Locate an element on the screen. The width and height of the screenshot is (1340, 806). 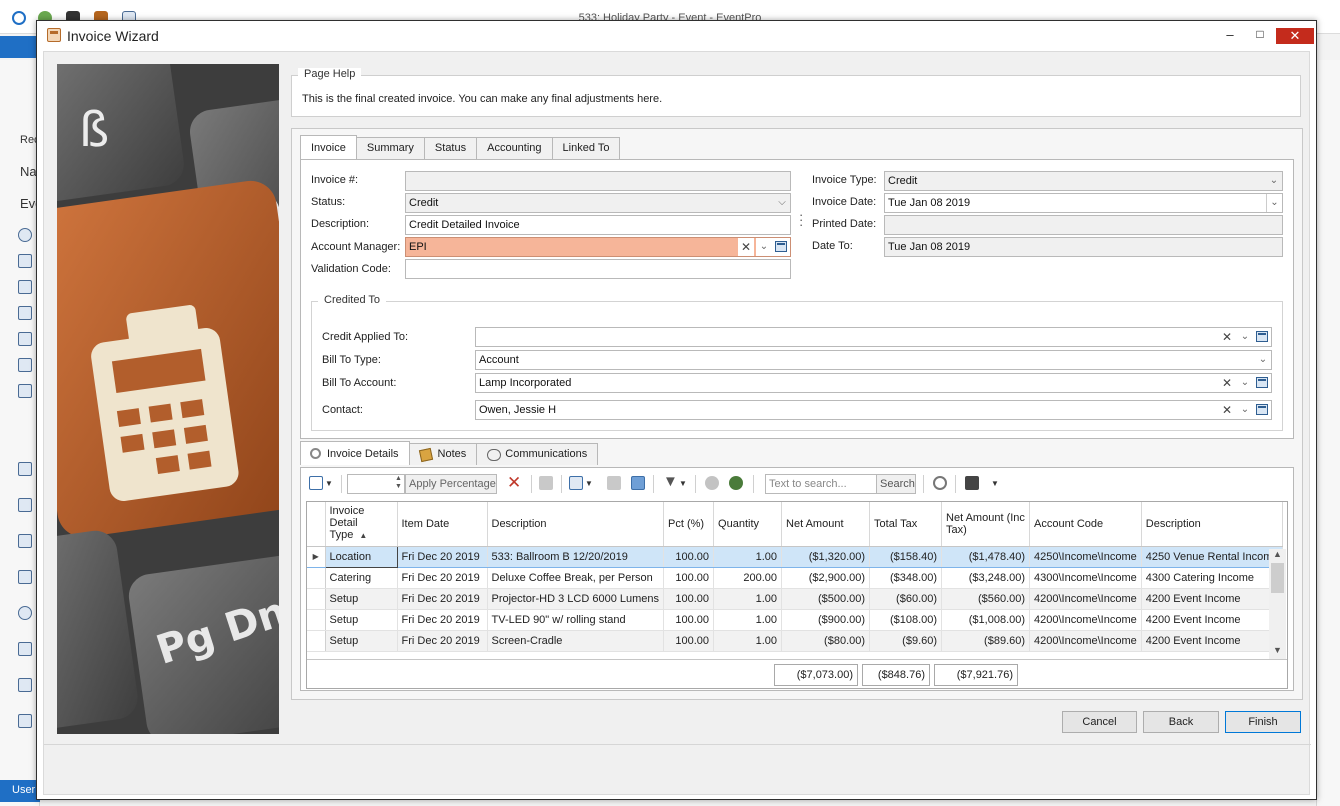
grid-vertical-scrollbar: ▲ ▼ is located at coordinates (1277, 604).